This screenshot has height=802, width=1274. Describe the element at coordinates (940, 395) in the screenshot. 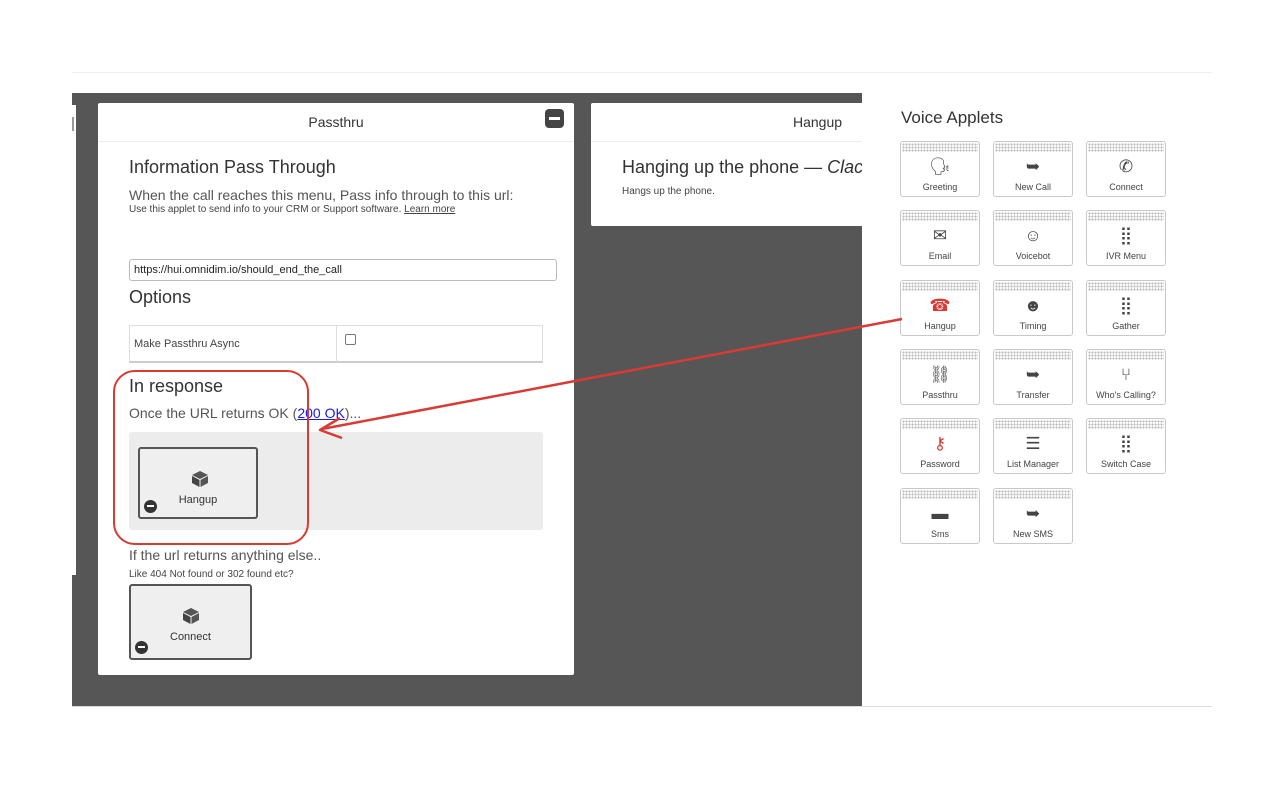

I see `applet-label: Passthru` at that location.